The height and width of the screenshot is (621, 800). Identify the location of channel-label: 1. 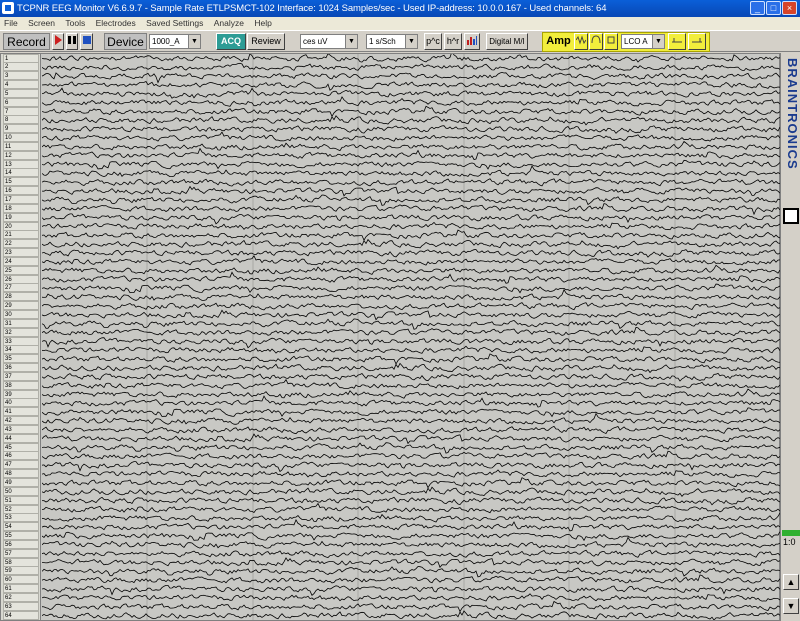
(21, 58).